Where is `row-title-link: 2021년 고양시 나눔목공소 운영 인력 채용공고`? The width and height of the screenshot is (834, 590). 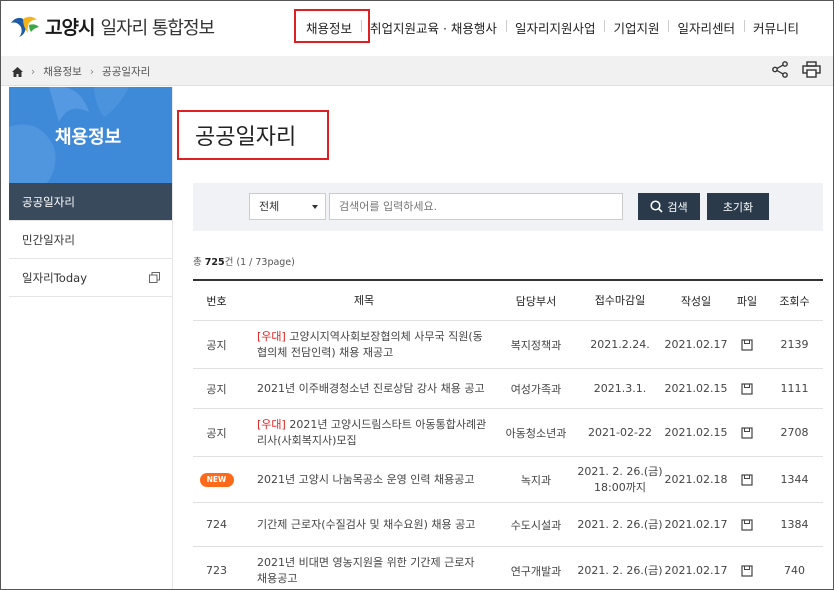 row-title-link: 2021년 고양시 나눔목공소 운영 인력 채용공고 is located at coordinates (368, 480).